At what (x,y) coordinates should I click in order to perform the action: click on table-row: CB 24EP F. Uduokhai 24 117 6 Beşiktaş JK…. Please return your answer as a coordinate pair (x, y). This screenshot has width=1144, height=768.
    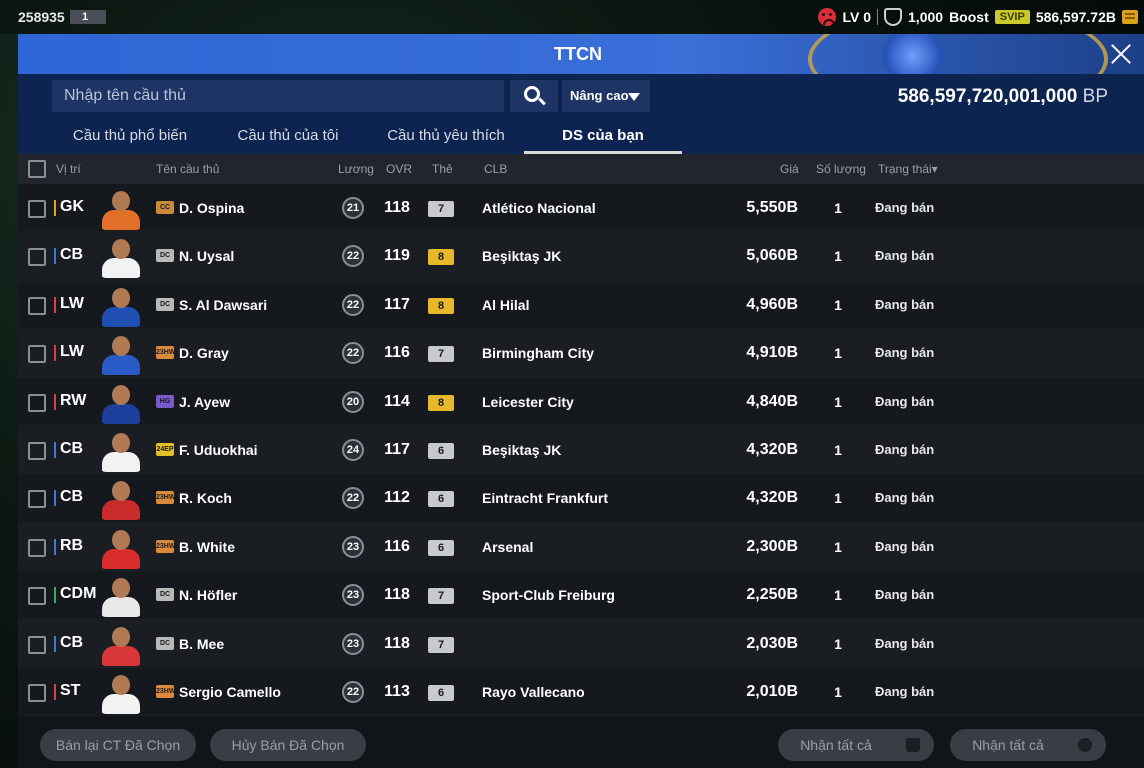
    Looking at the image, I should click on (581, 450).